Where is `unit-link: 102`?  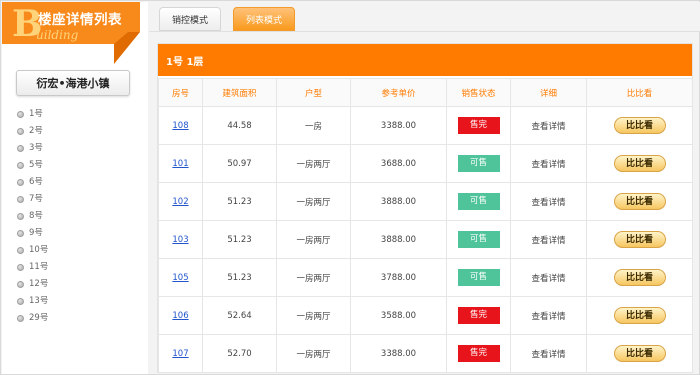
unit-link: 102 is located at coordinates (180, 202).